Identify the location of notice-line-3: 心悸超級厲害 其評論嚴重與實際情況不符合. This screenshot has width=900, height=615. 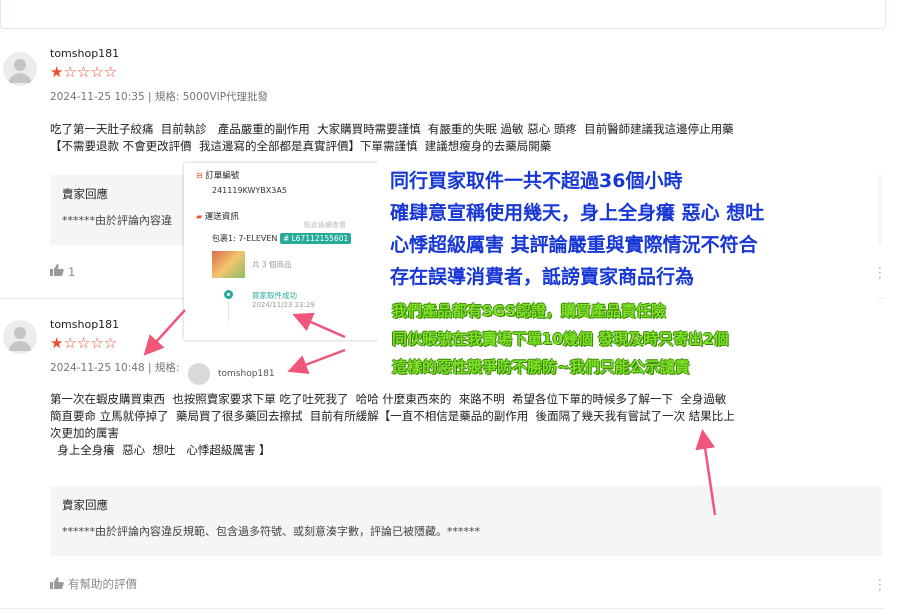
(574, 245).